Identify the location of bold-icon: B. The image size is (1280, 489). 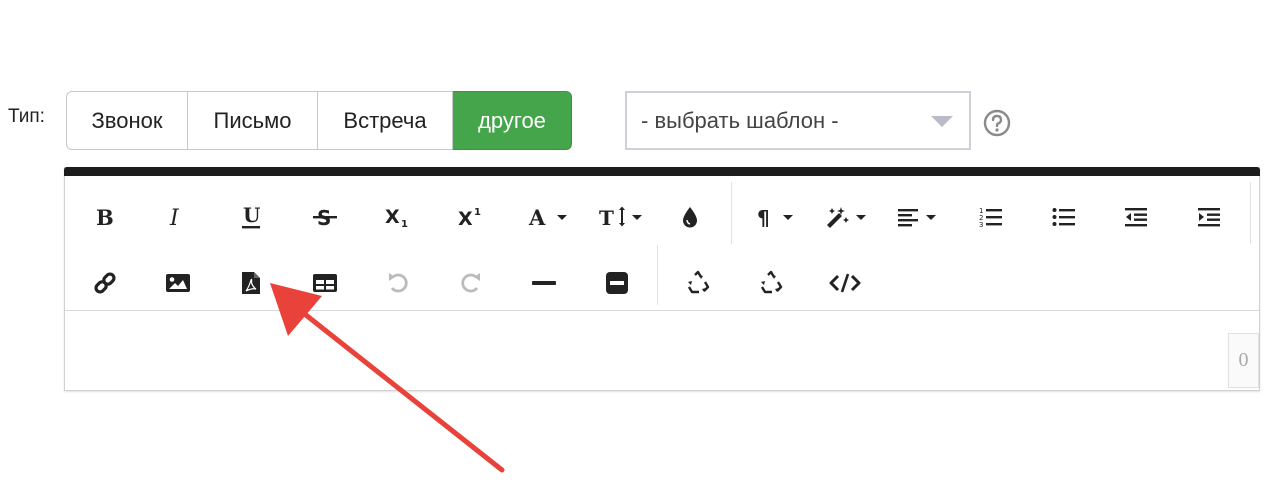
(105, 217).